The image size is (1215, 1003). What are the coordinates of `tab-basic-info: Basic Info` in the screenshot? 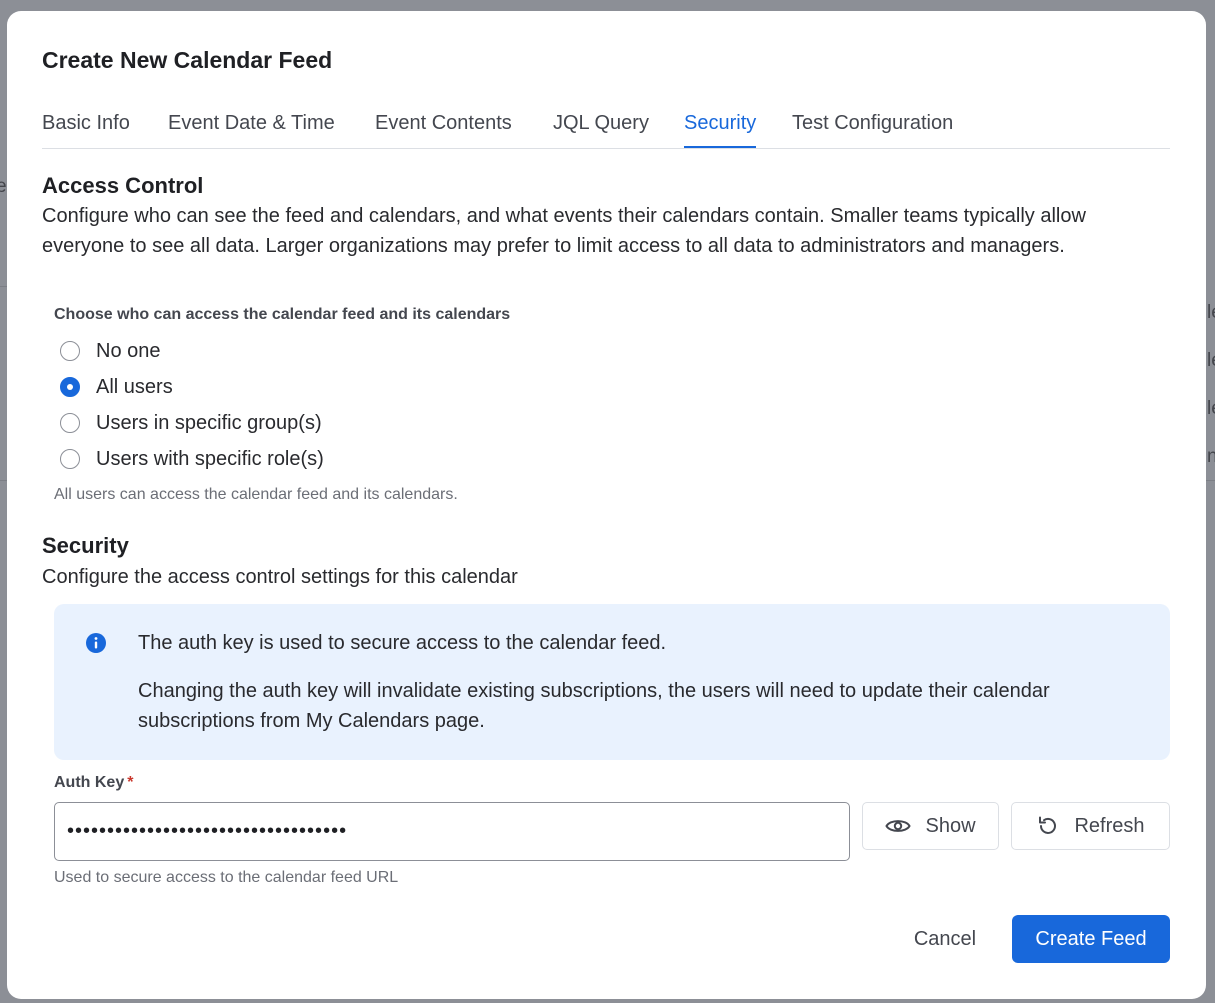 It's located at (86, 130).